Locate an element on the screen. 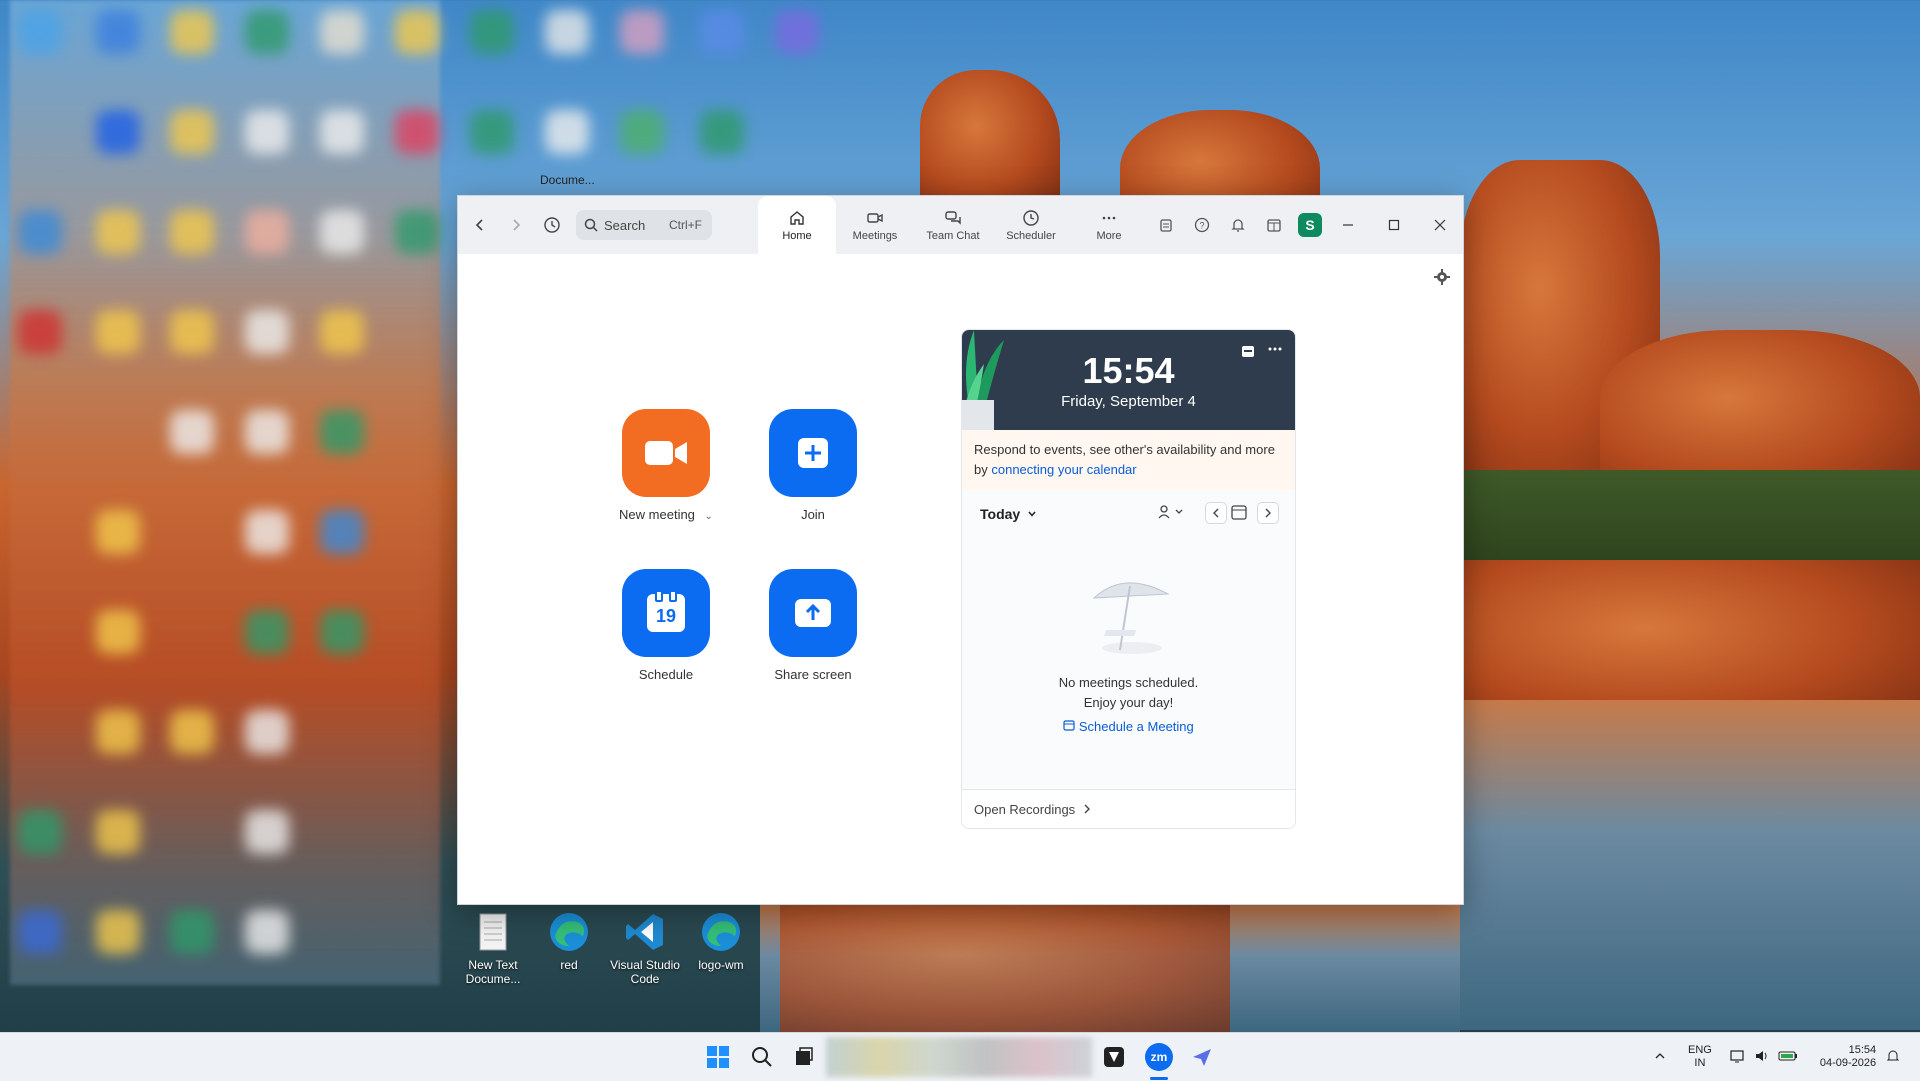 The width and height of the screenshot is (1920, 1081). chevron-down-icon: ⌄ is located at coordinates (709, 516).